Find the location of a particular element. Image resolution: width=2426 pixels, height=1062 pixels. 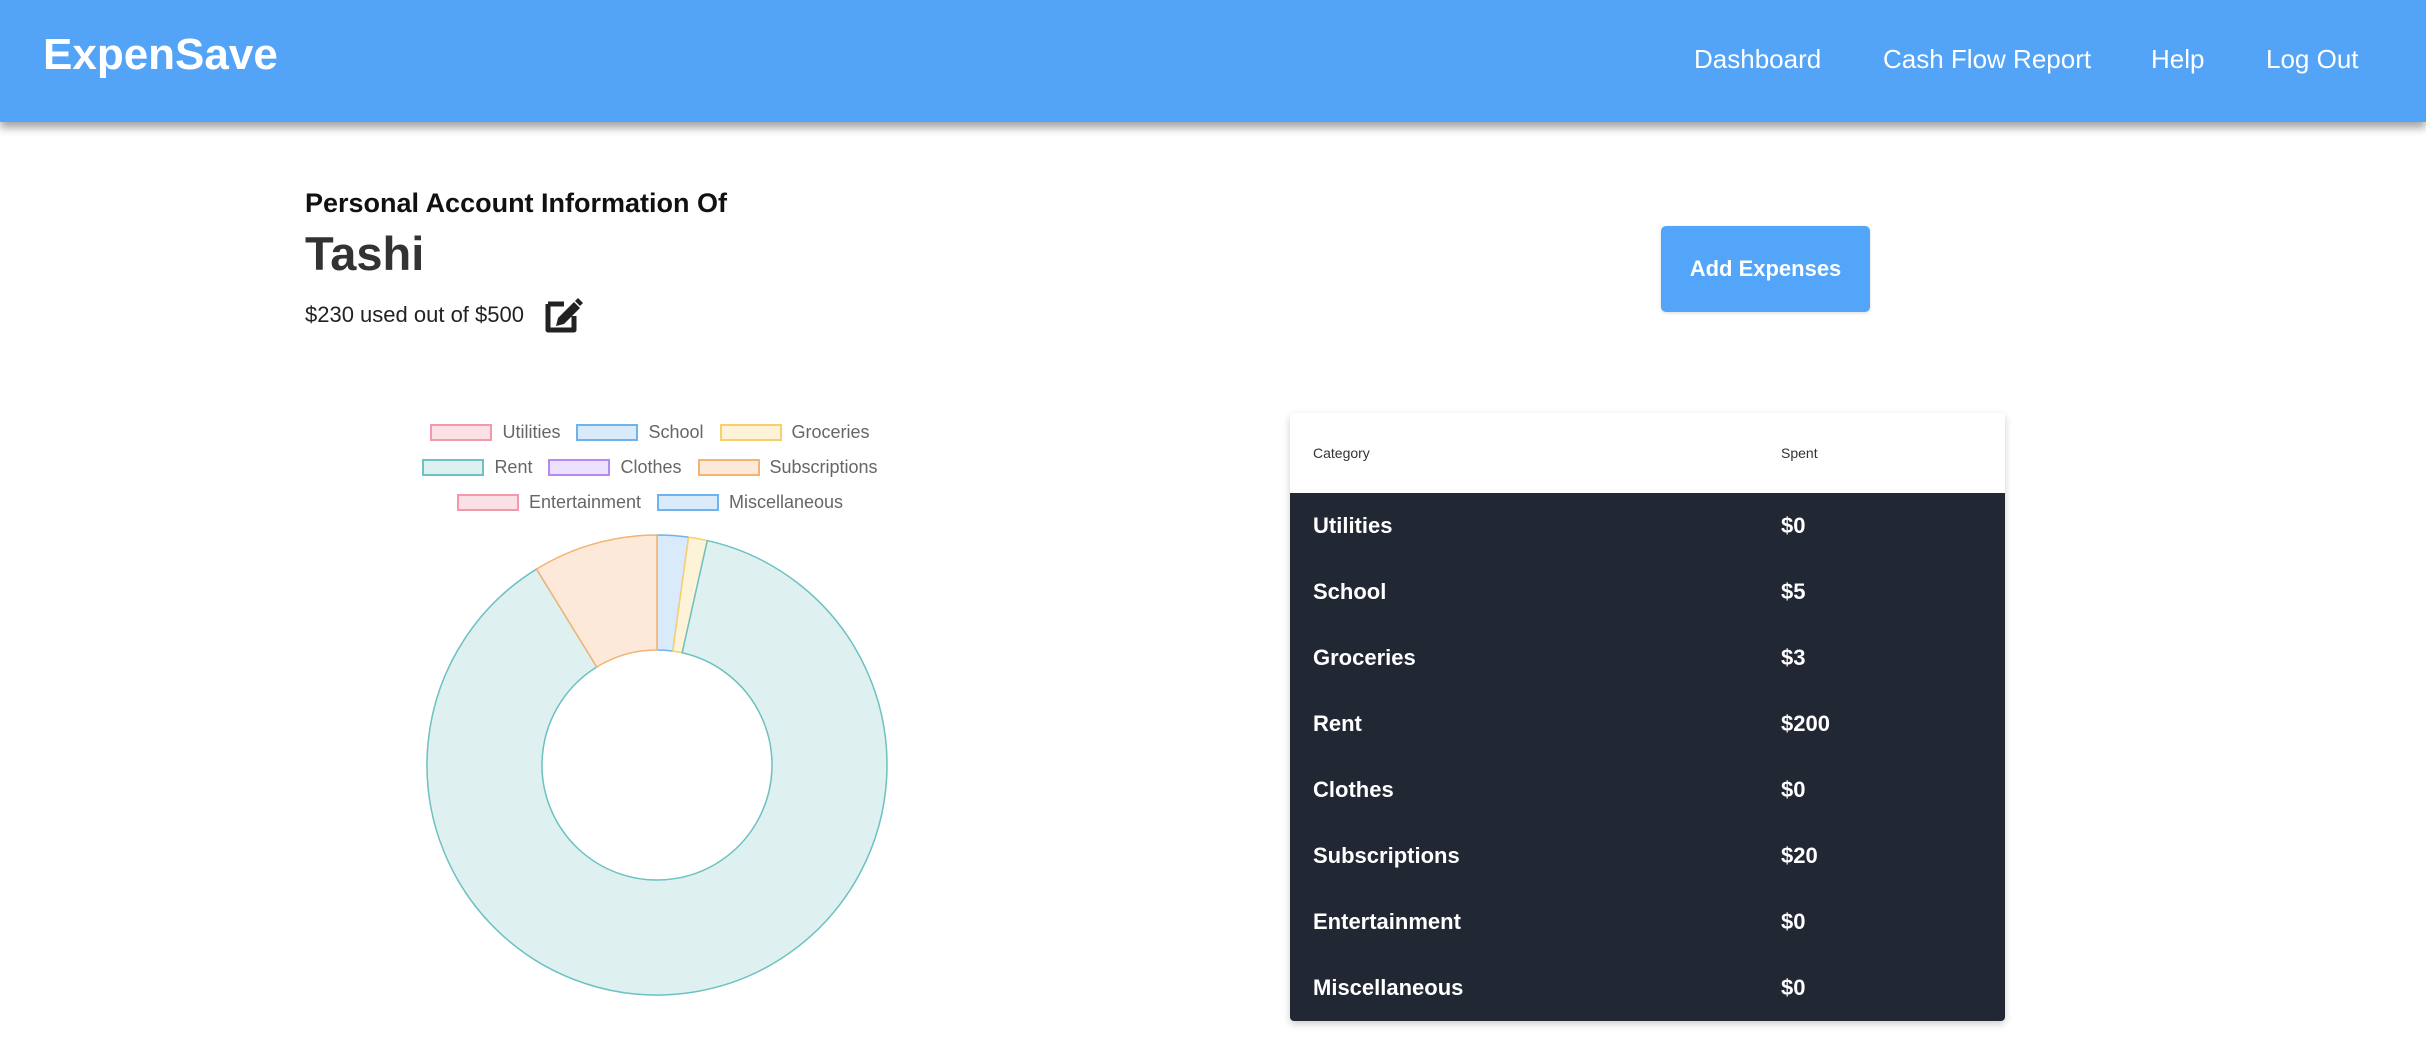

category-cell: Clothes is located at coordinates (1535, 790).